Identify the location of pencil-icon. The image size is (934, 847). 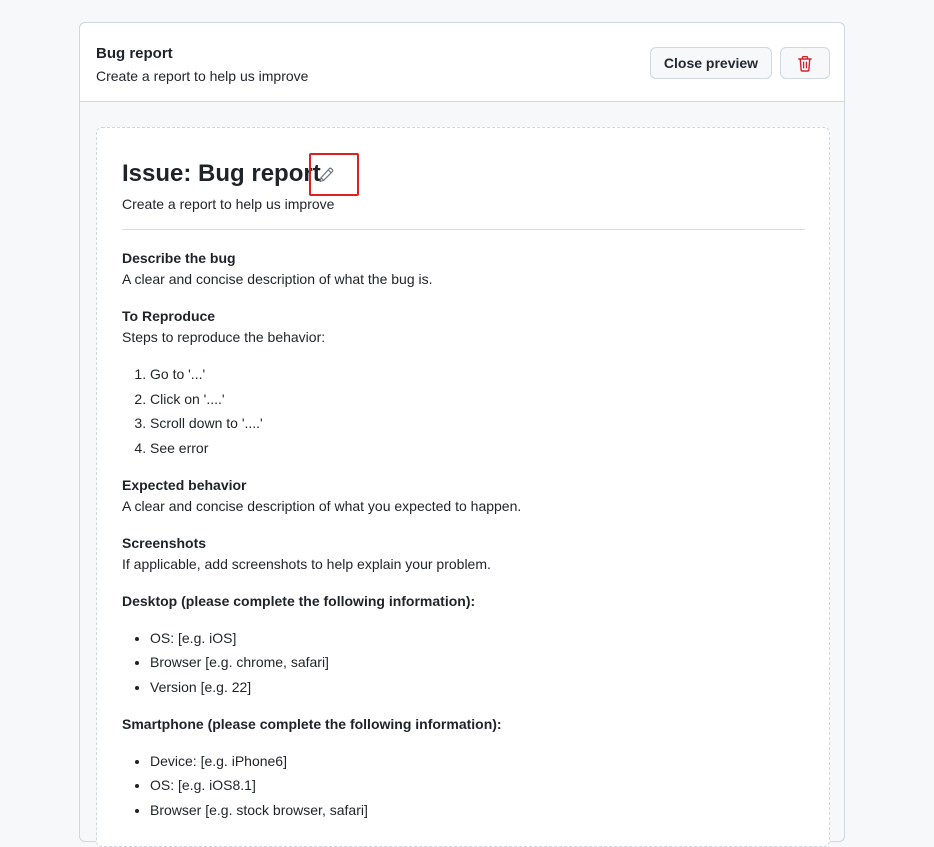
(326, 174).